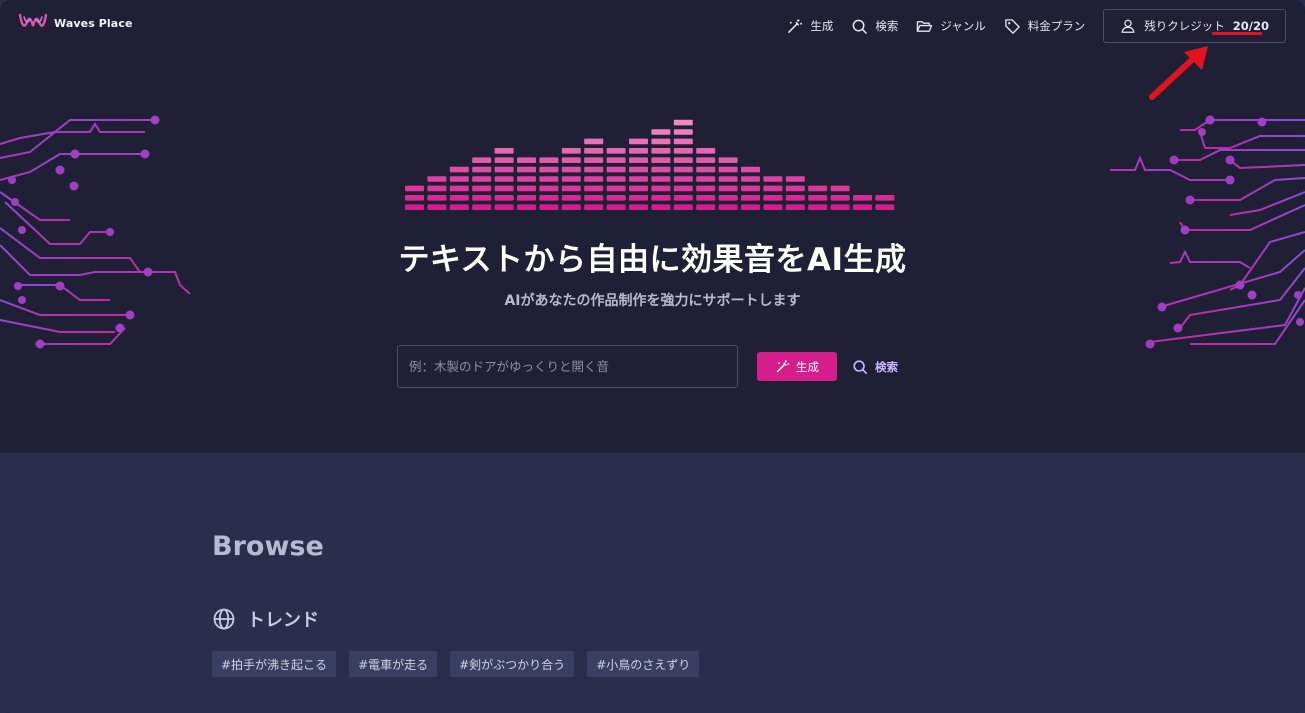 The width and height of the screenshot is (1305, 713). What do you see at coordinates (925, 26) in the screenshot?
I see `folder-open-icon` at bounding box center [925, 26].